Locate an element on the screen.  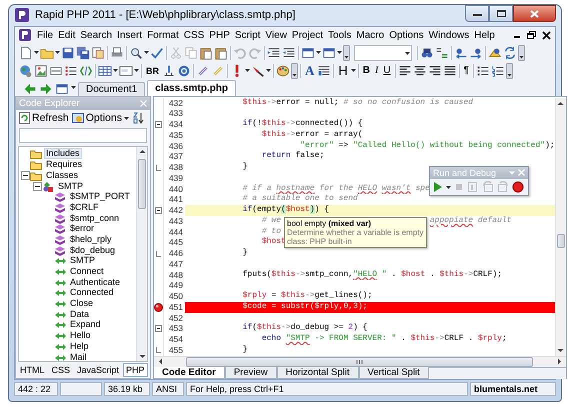
menu-item: Help is located at coordinates (484, 35).